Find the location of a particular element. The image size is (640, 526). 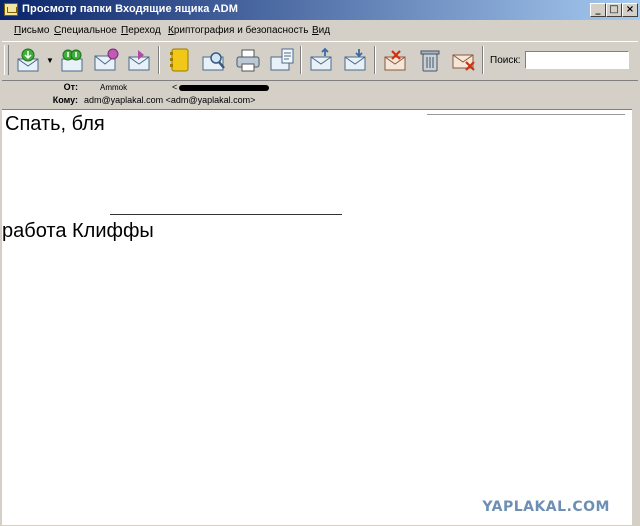

reply-icon is located at coordinates (140, 60).